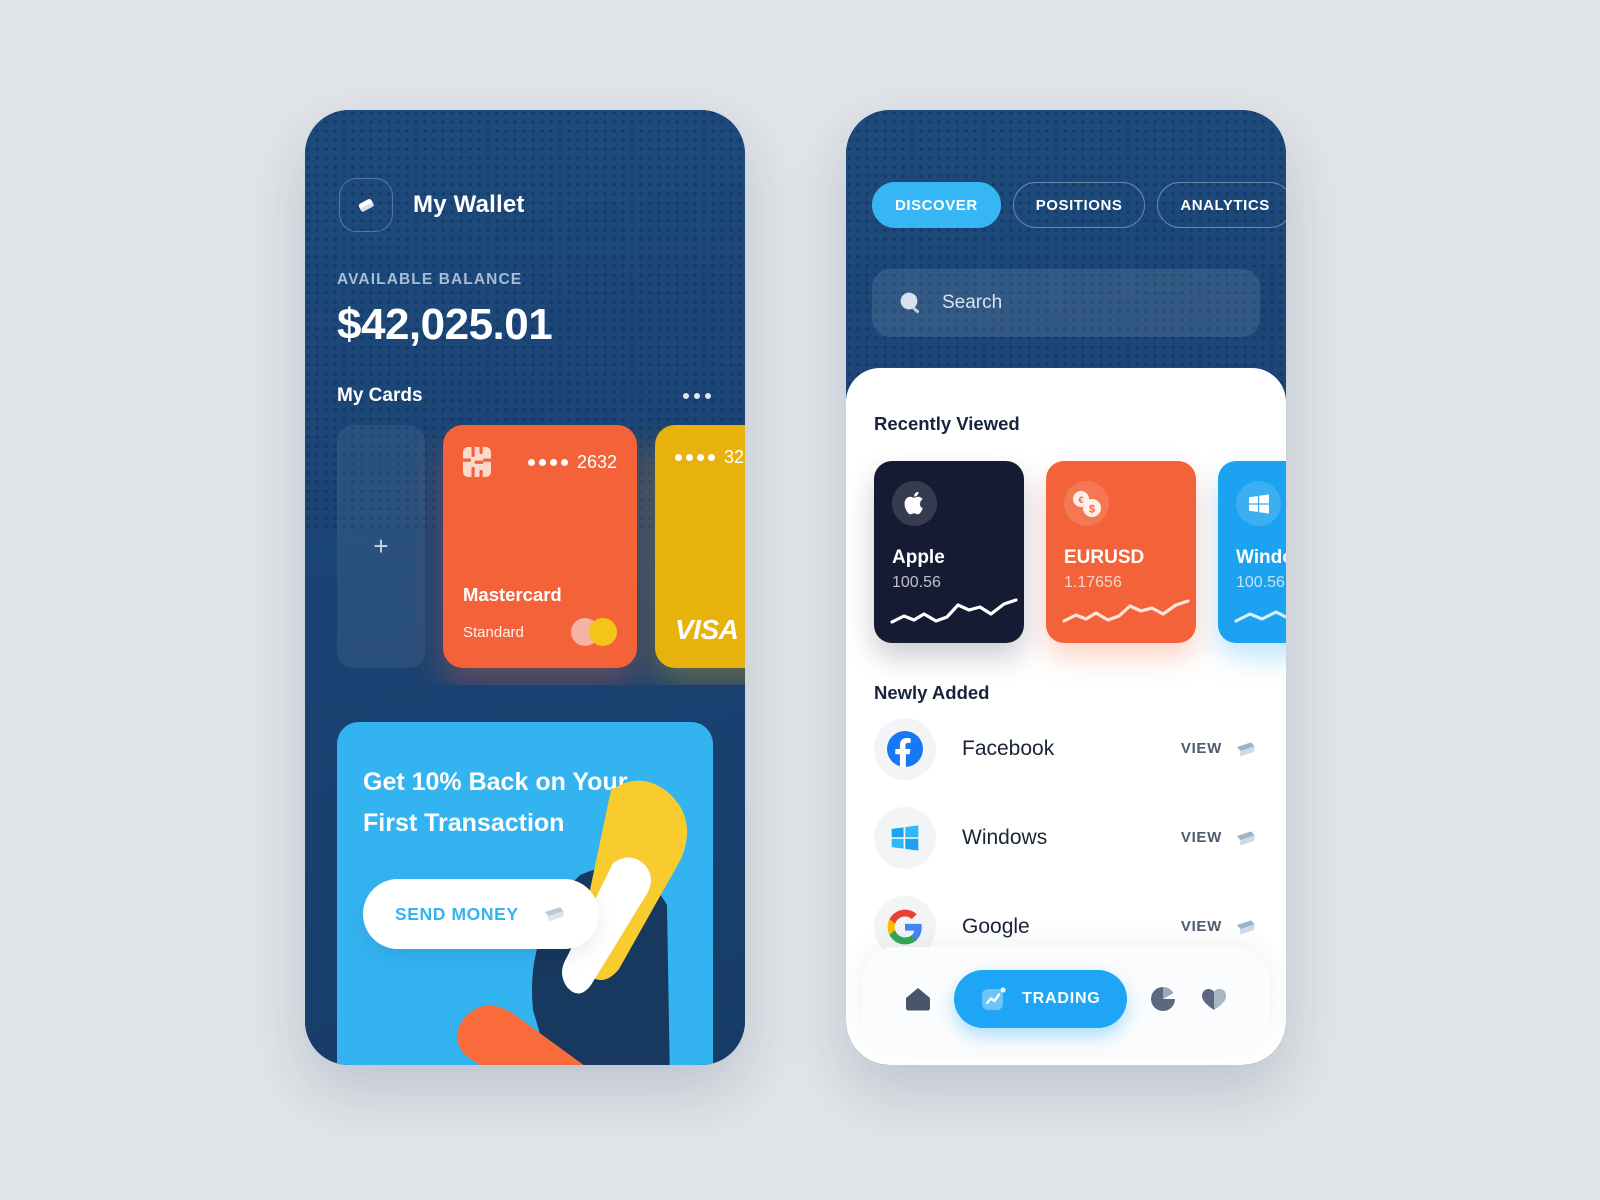  Describe the element at coordinates (1093, 582) in the screenshot. I see `asset-value: 1.17656` at that location.